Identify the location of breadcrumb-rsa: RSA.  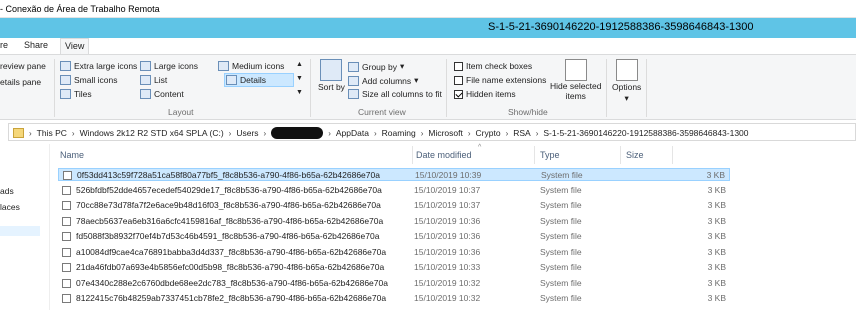
(521, 133).